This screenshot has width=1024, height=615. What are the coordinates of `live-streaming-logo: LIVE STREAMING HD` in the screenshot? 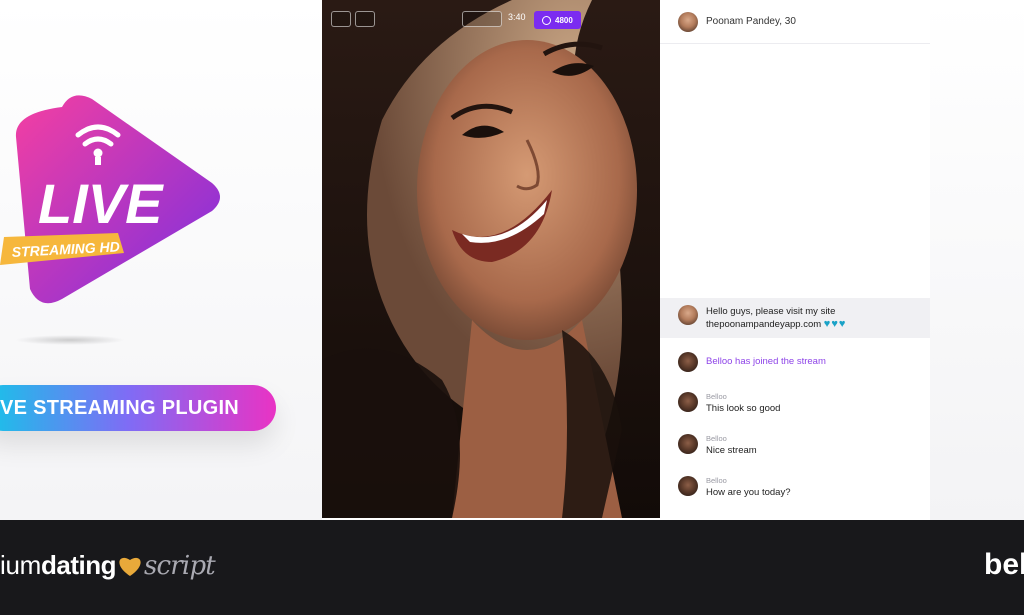 It's located at (120, 200).